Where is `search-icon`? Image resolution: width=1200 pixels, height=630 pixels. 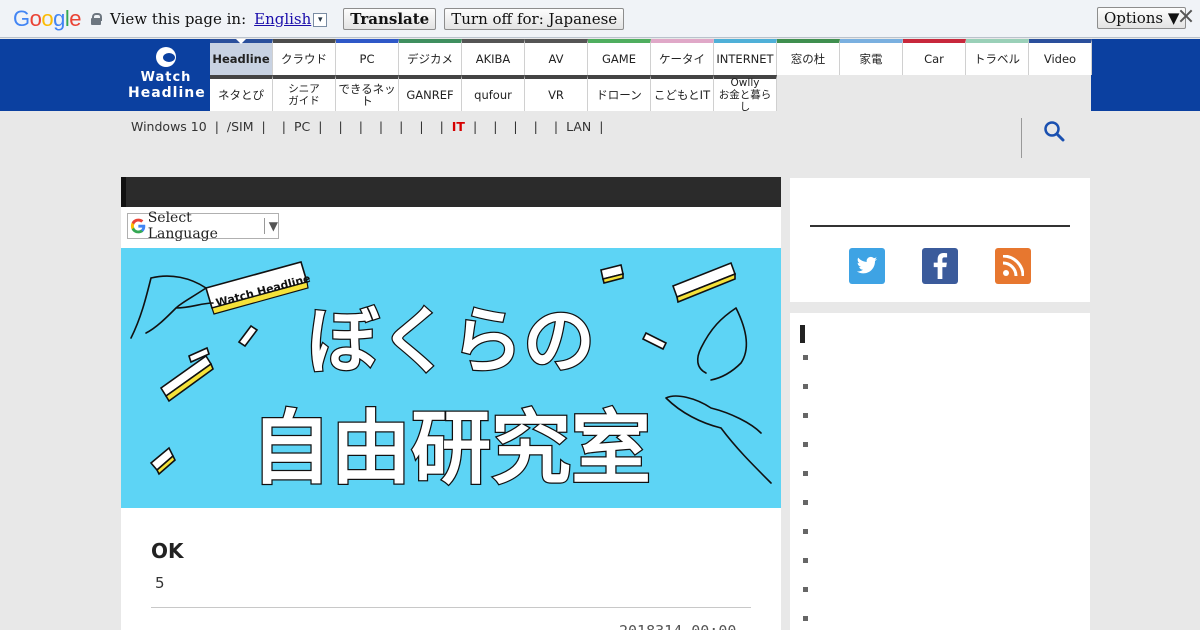 search-icon is located at coordinates (1054, 131).